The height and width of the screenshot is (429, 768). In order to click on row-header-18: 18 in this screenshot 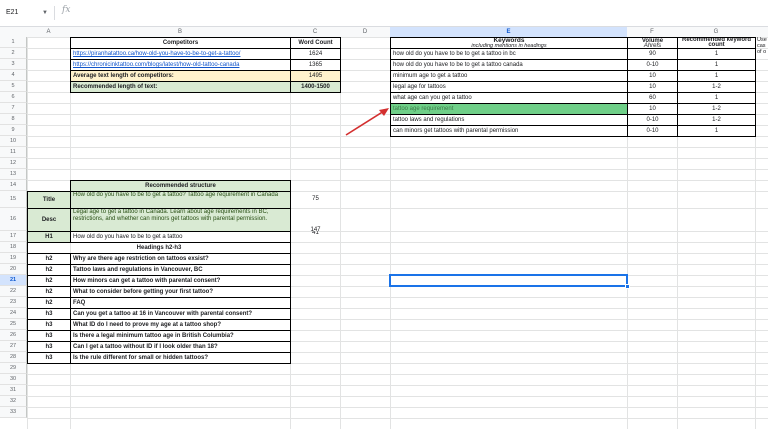, I will do `click(13, 247)`.